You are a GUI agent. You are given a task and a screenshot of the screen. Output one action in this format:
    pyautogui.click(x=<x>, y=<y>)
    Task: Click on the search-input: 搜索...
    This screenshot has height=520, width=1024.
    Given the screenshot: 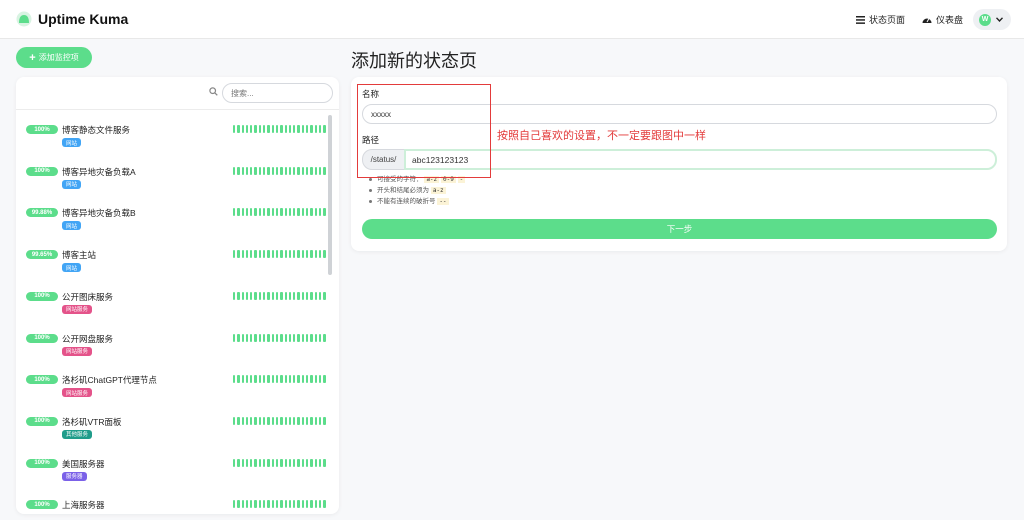 What is the action you would take?
    pyautogui.click(x=277, y=93)
    